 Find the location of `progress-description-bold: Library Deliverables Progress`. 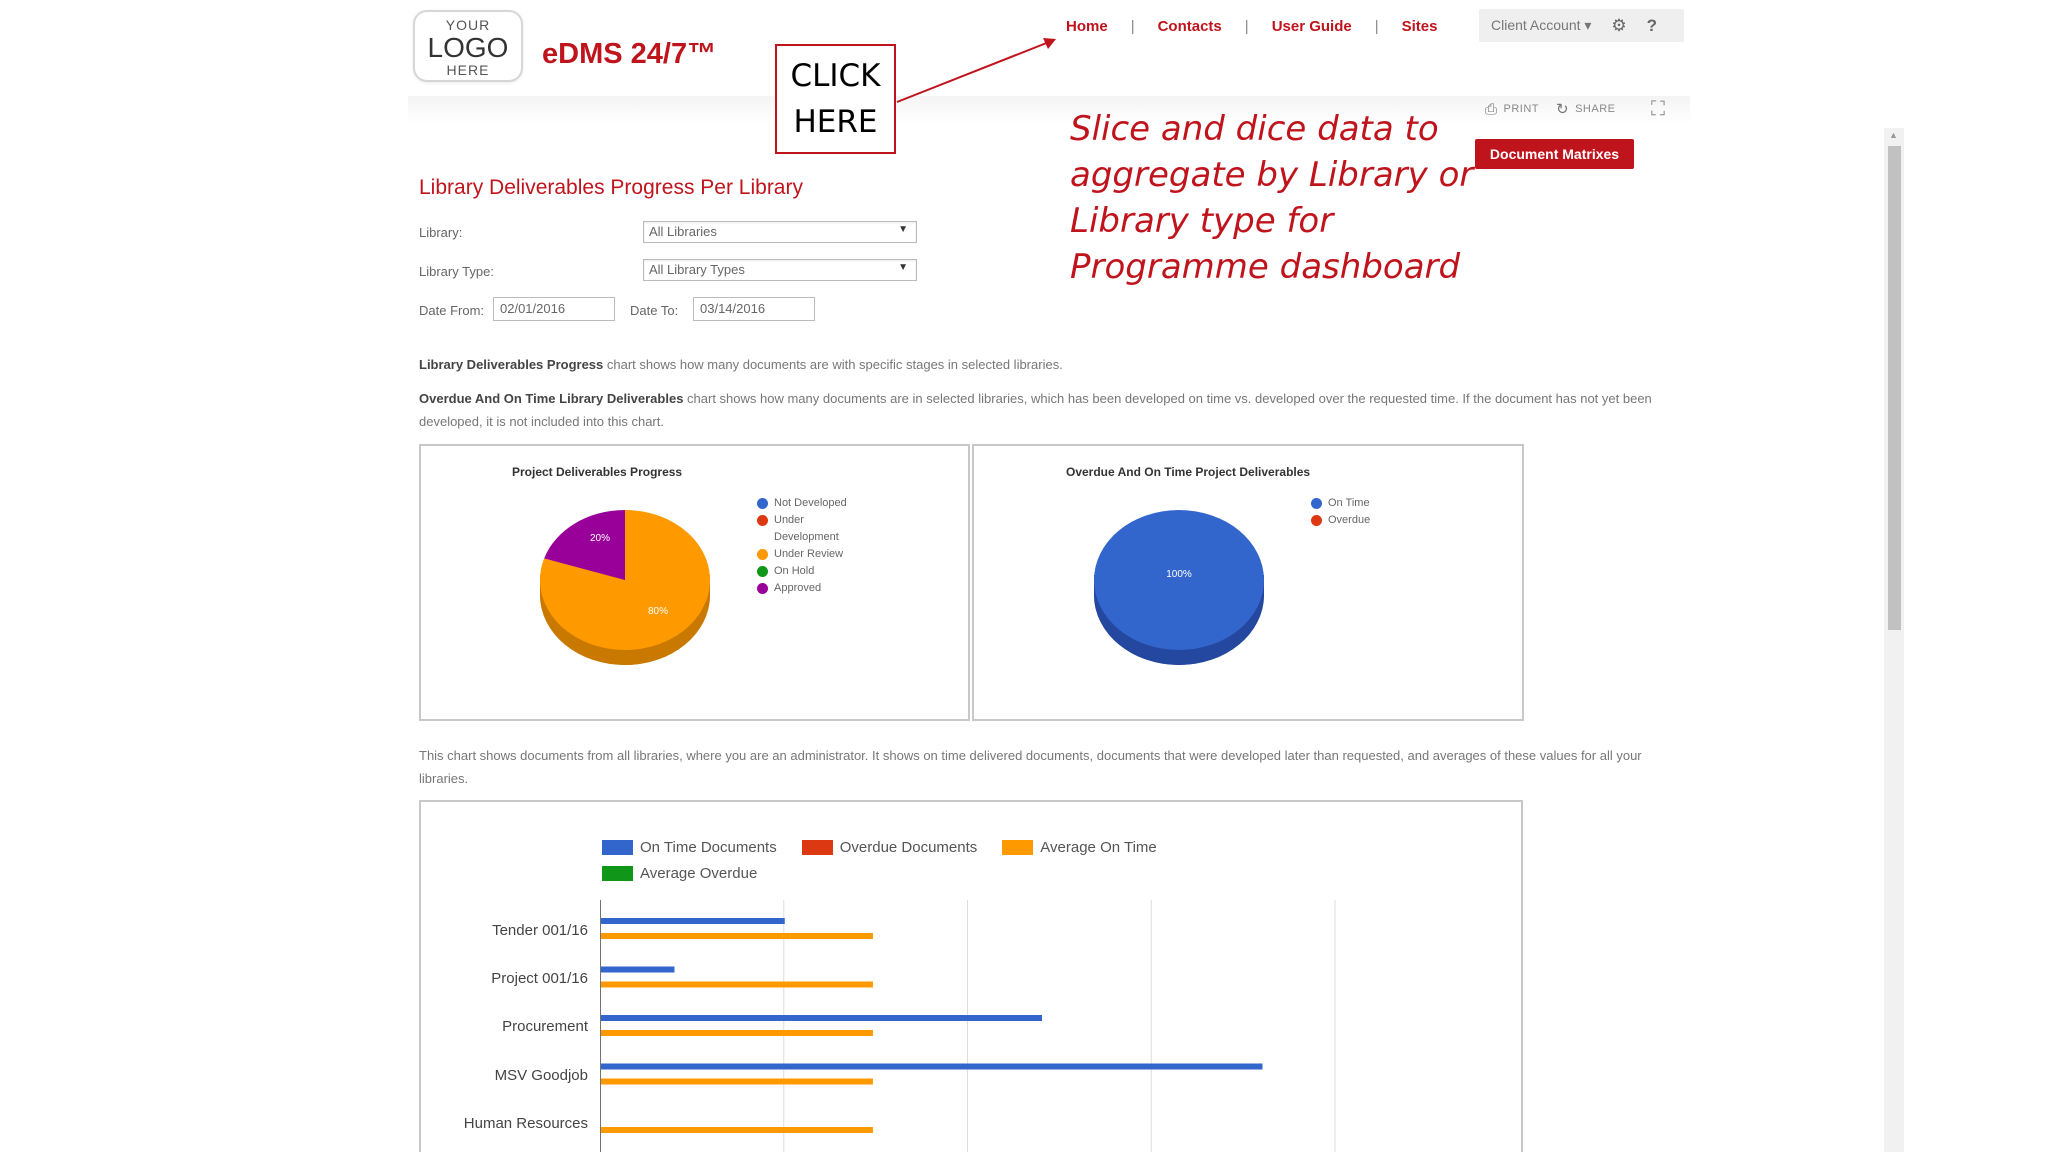

progress-description-bold: Library Deliverables Progress is located at coordinates (511, 364).